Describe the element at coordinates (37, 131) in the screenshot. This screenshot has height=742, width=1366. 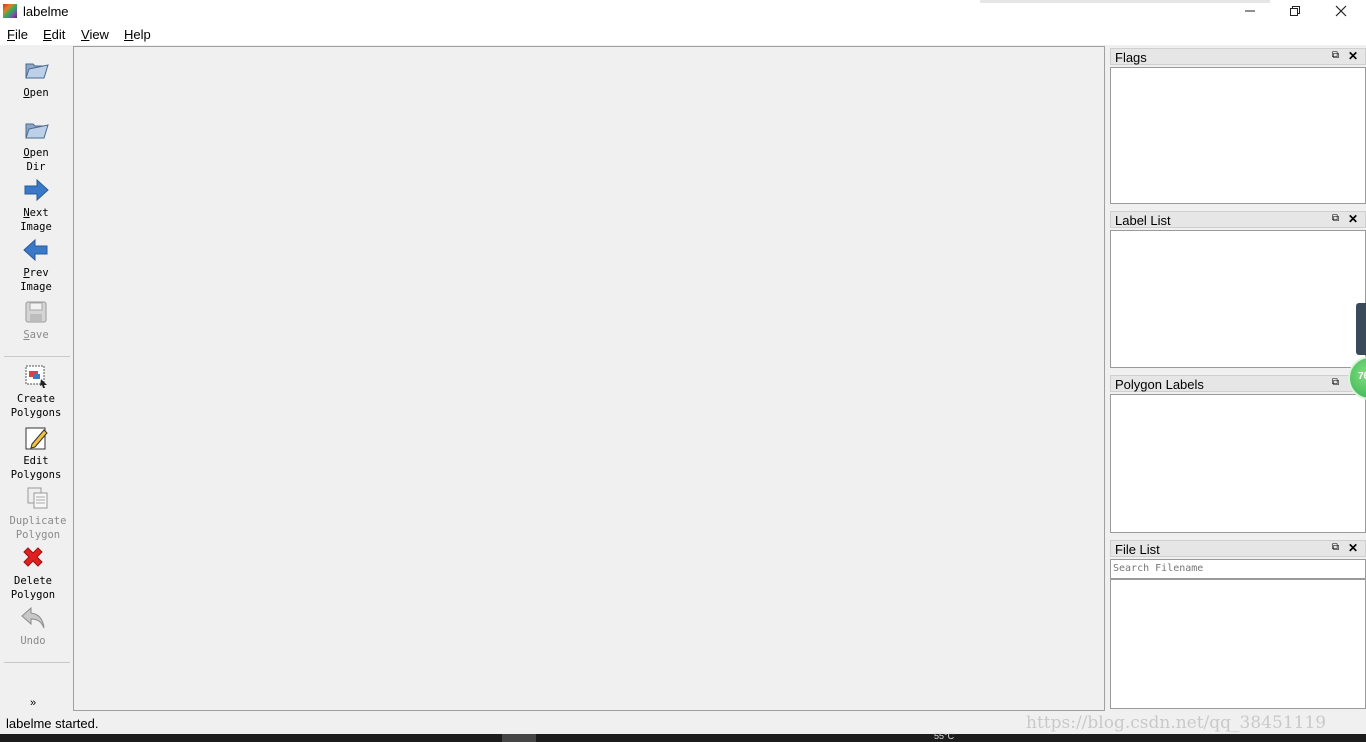
I see `open-dir-folder-icon` at that location.